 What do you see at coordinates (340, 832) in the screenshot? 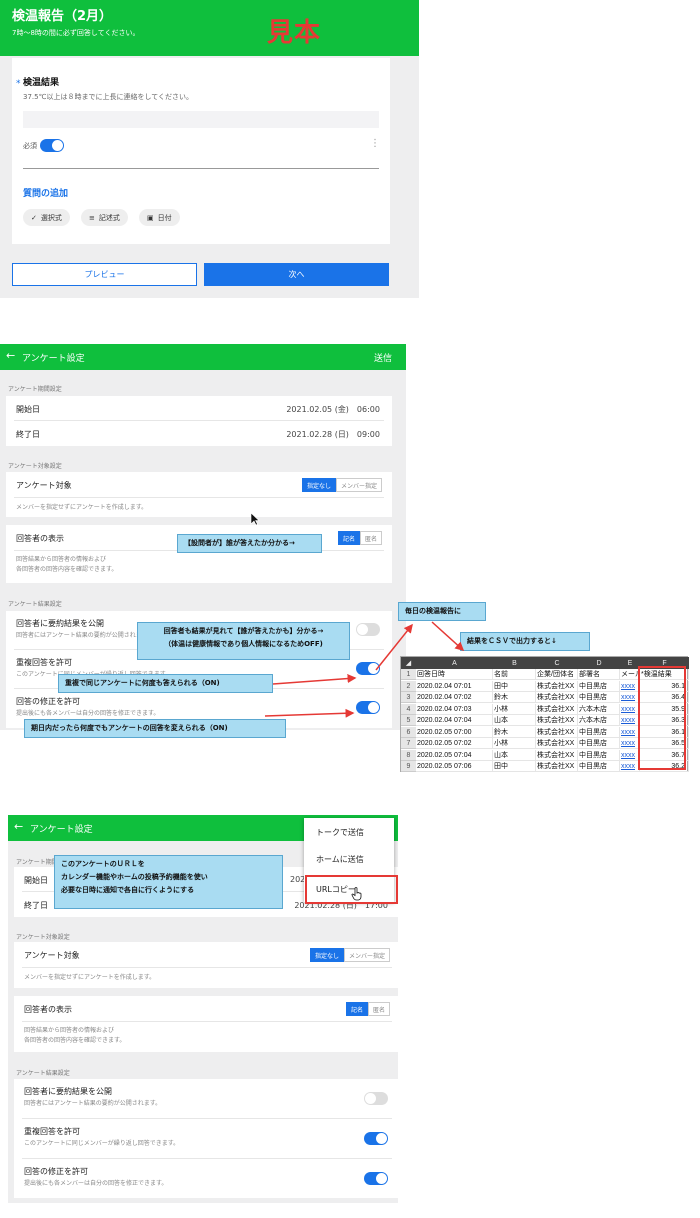
I see `menu-item-talk: トークで送信` at bounding box center [340, 832].